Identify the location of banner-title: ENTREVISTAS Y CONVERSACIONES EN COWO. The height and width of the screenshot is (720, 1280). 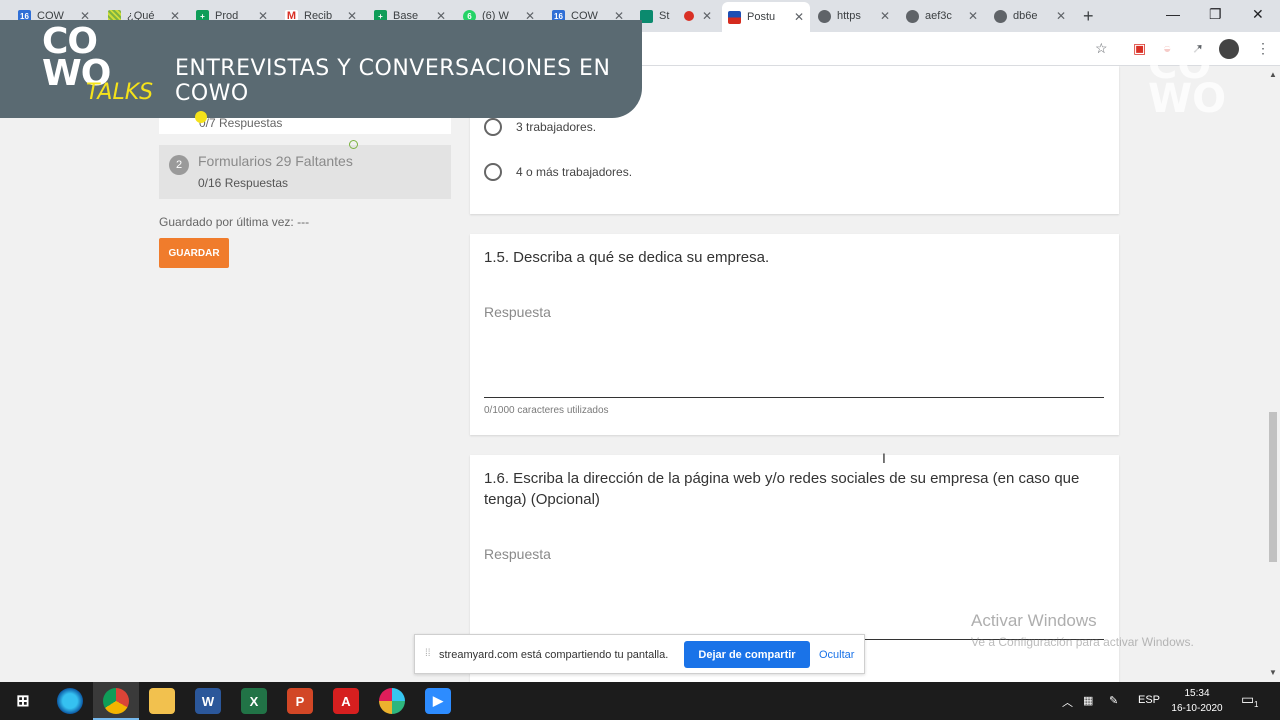
(393, 81).